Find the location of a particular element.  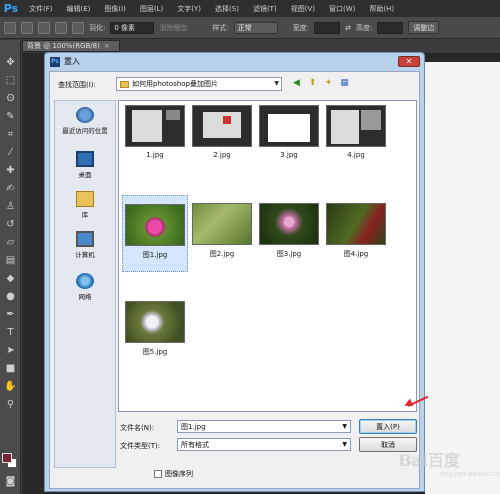

healing-brush-icon: ✚ is located at coordinates (10, 170).